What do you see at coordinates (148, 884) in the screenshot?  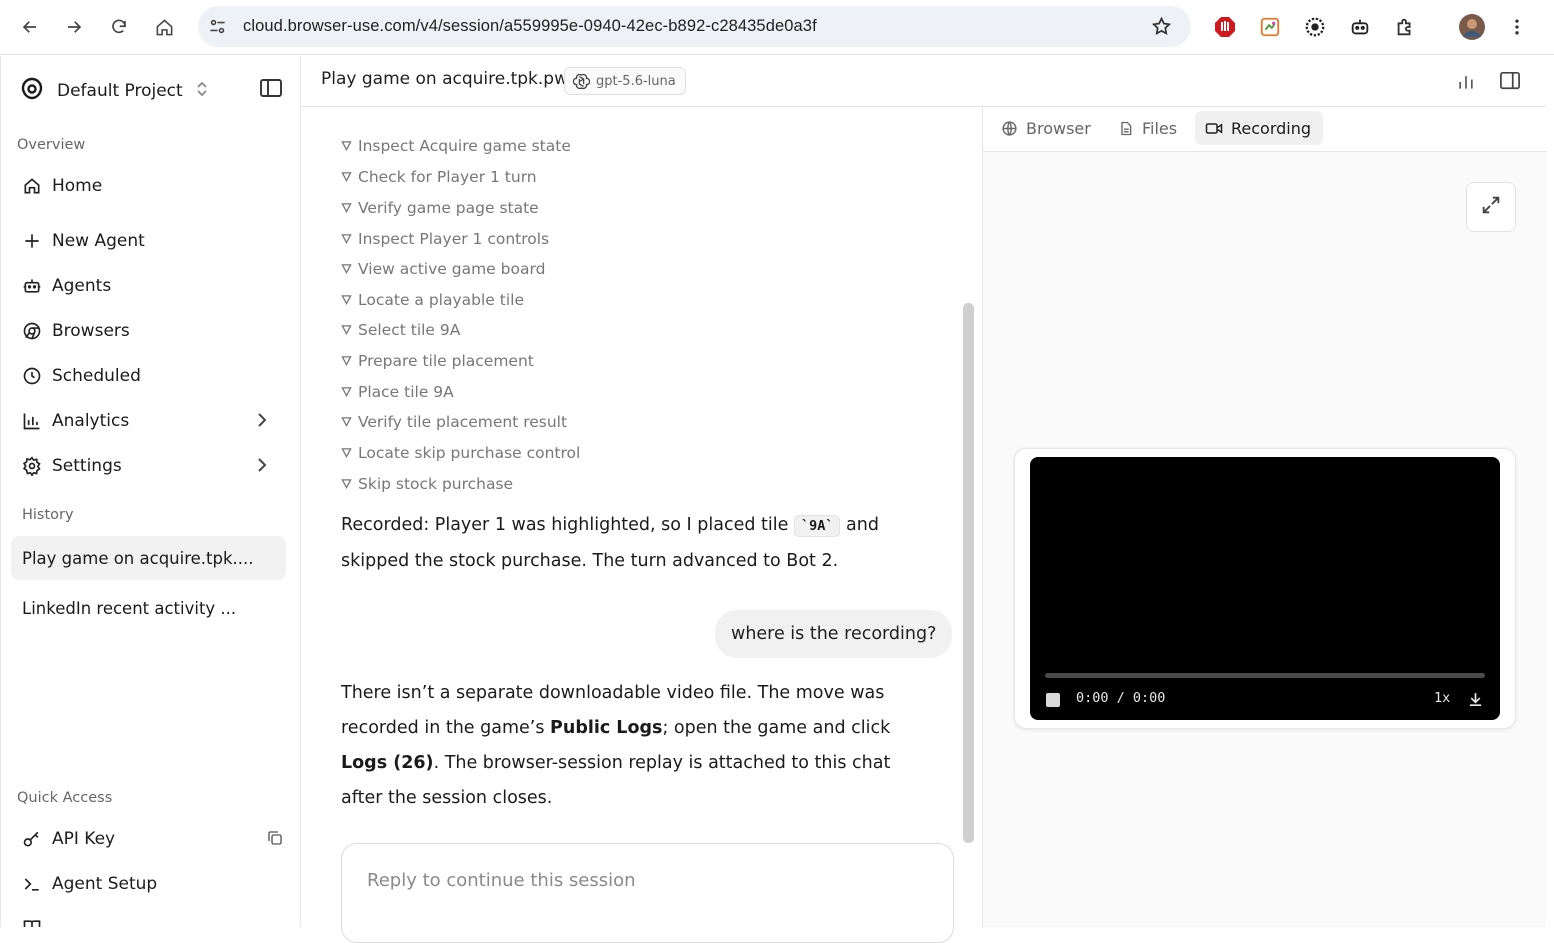 I see `sidebar-item-agent-setup: Agent Setup` at bounding box center [148, 884].